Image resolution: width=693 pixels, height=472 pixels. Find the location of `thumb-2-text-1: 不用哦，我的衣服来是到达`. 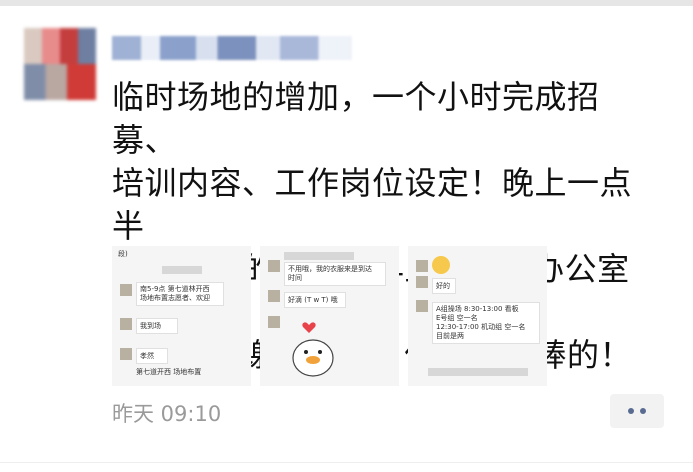

thumb-2-text-1: 不用哦，我的衣服来是到达 is located at coordinates (330, 269).